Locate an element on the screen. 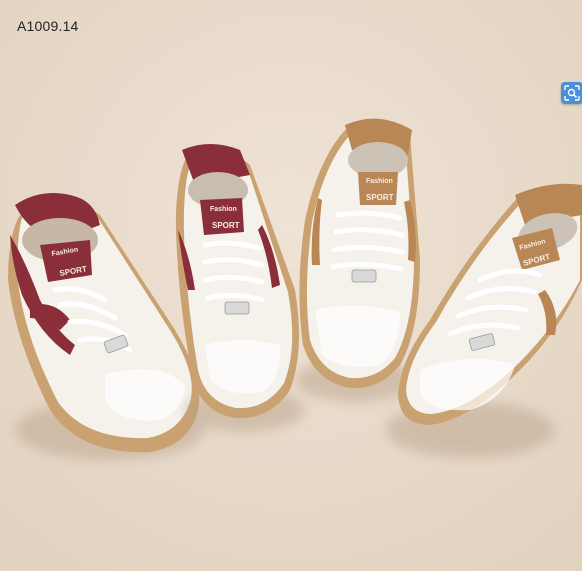  tongue-label-brand-3: SPORT is located at coordinates (380, 197).